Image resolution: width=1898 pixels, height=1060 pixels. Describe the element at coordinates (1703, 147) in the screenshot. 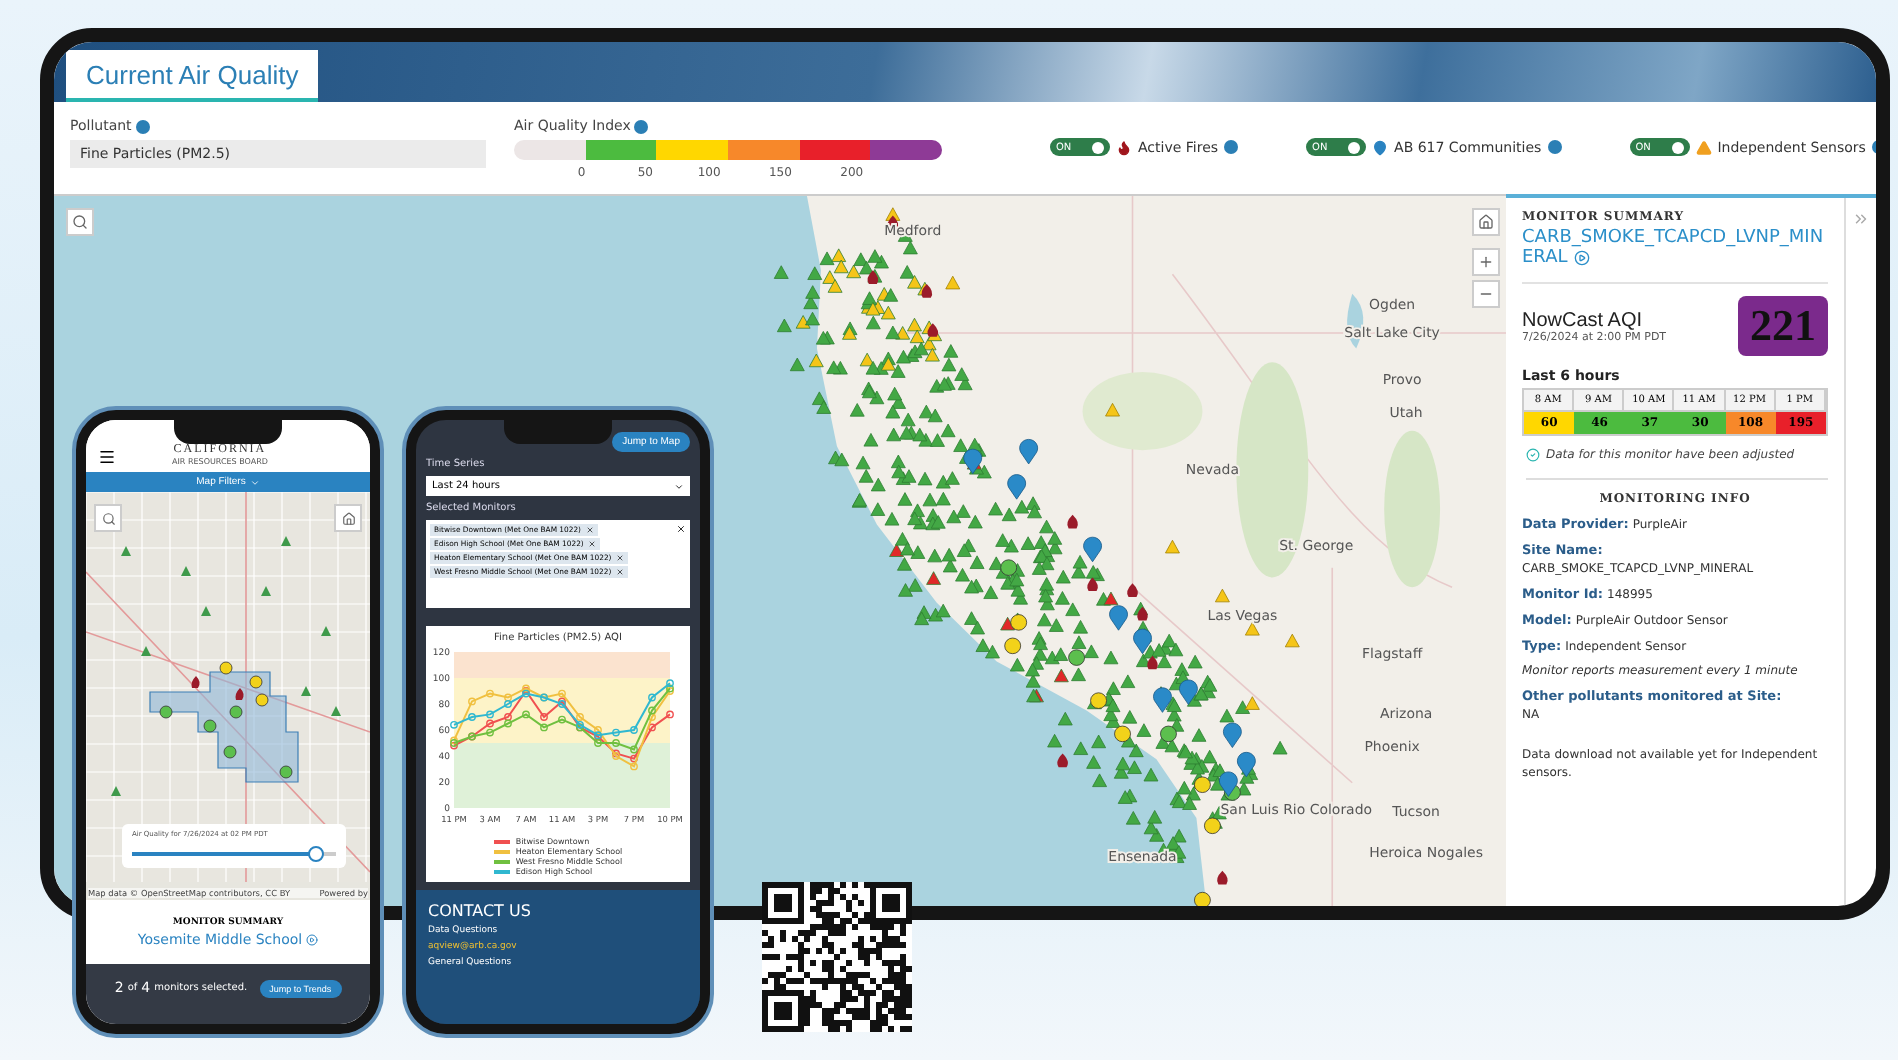

I see `triangle-icon` at that location.